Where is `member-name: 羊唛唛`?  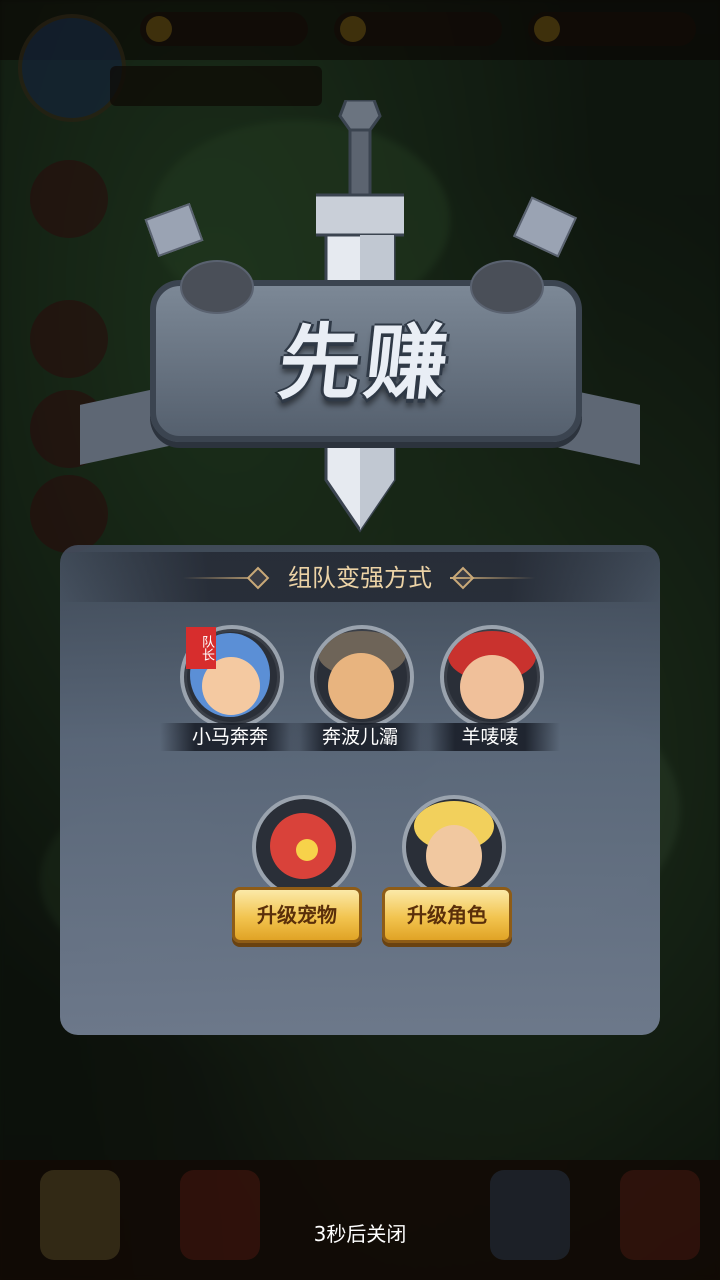 member-name: 羊唛唛 is located at coordinates (490, 737).